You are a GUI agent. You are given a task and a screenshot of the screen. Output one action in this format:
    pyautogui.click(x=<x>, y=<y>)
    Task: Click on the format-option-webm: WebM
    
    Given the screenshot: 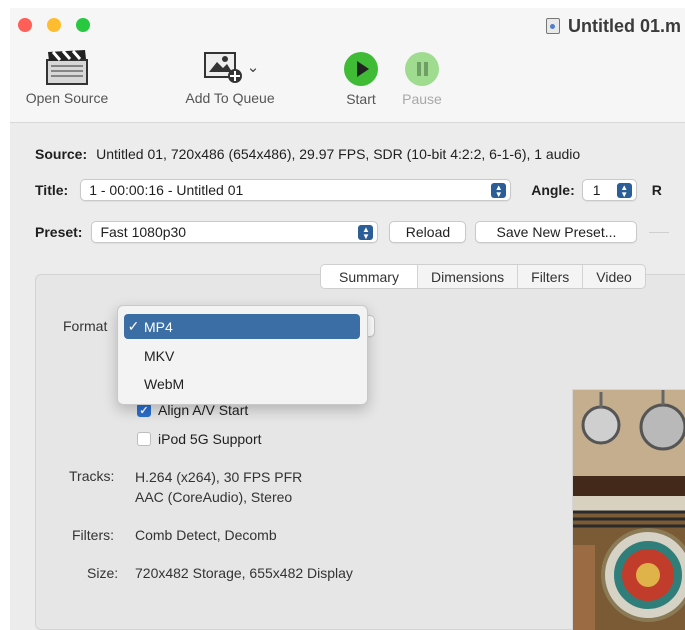 What is the action you would take?
    pyautogui.click(x=242, y=383)
    